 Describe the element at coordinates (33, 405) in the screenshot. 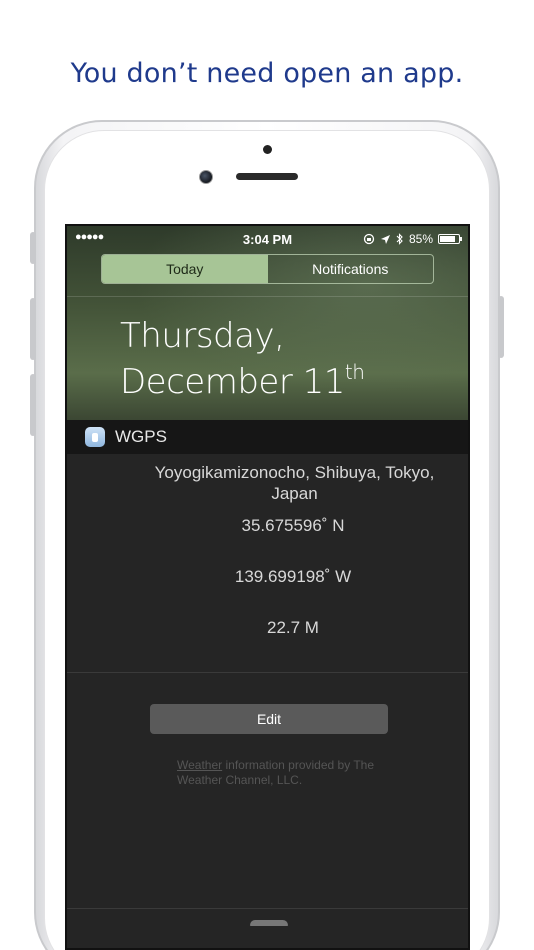

I see `volume-down-button` at that location.